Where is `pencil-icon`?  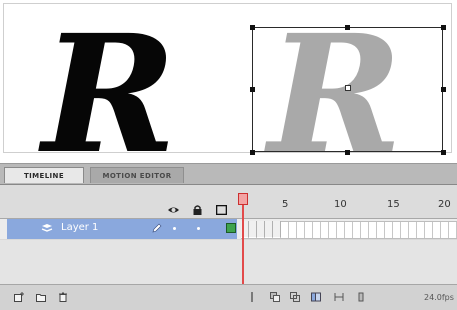
pencil-icon is located at coordinates (157, 228).